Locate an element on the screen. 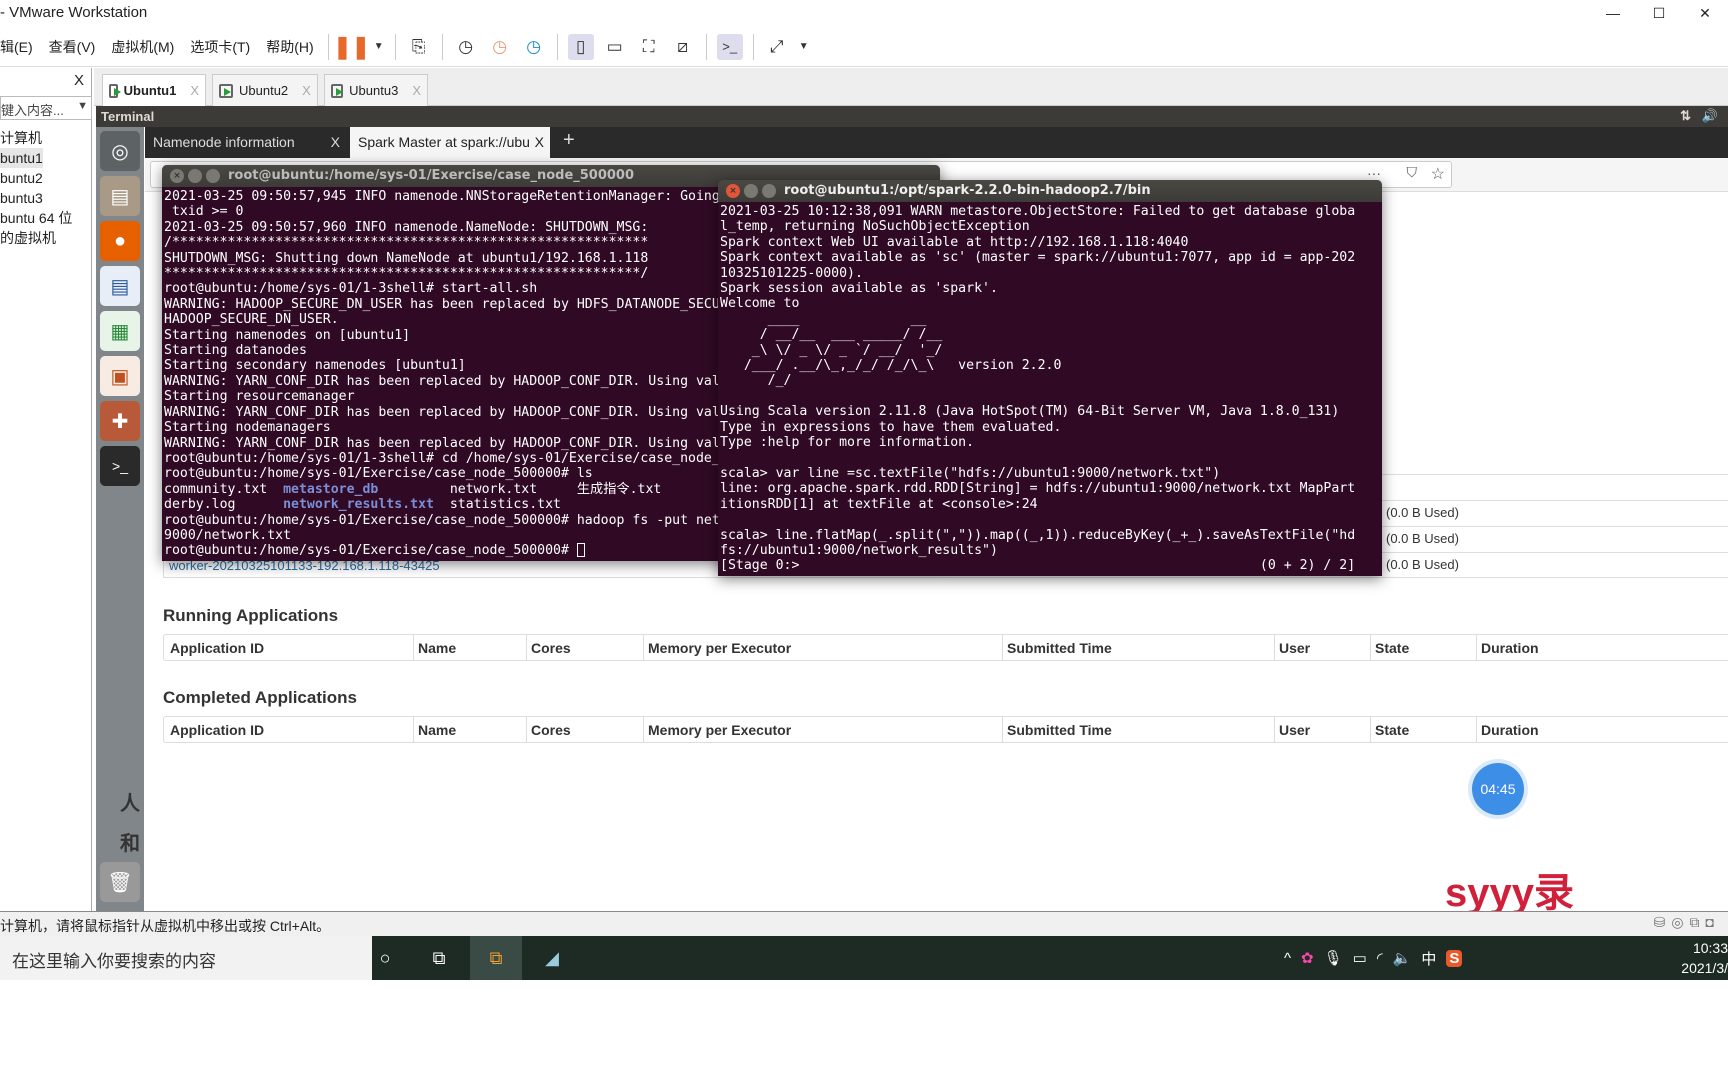 The image size is (1728, 1080). volume-icon: 🔈 is located at coordinates (1402, 958).